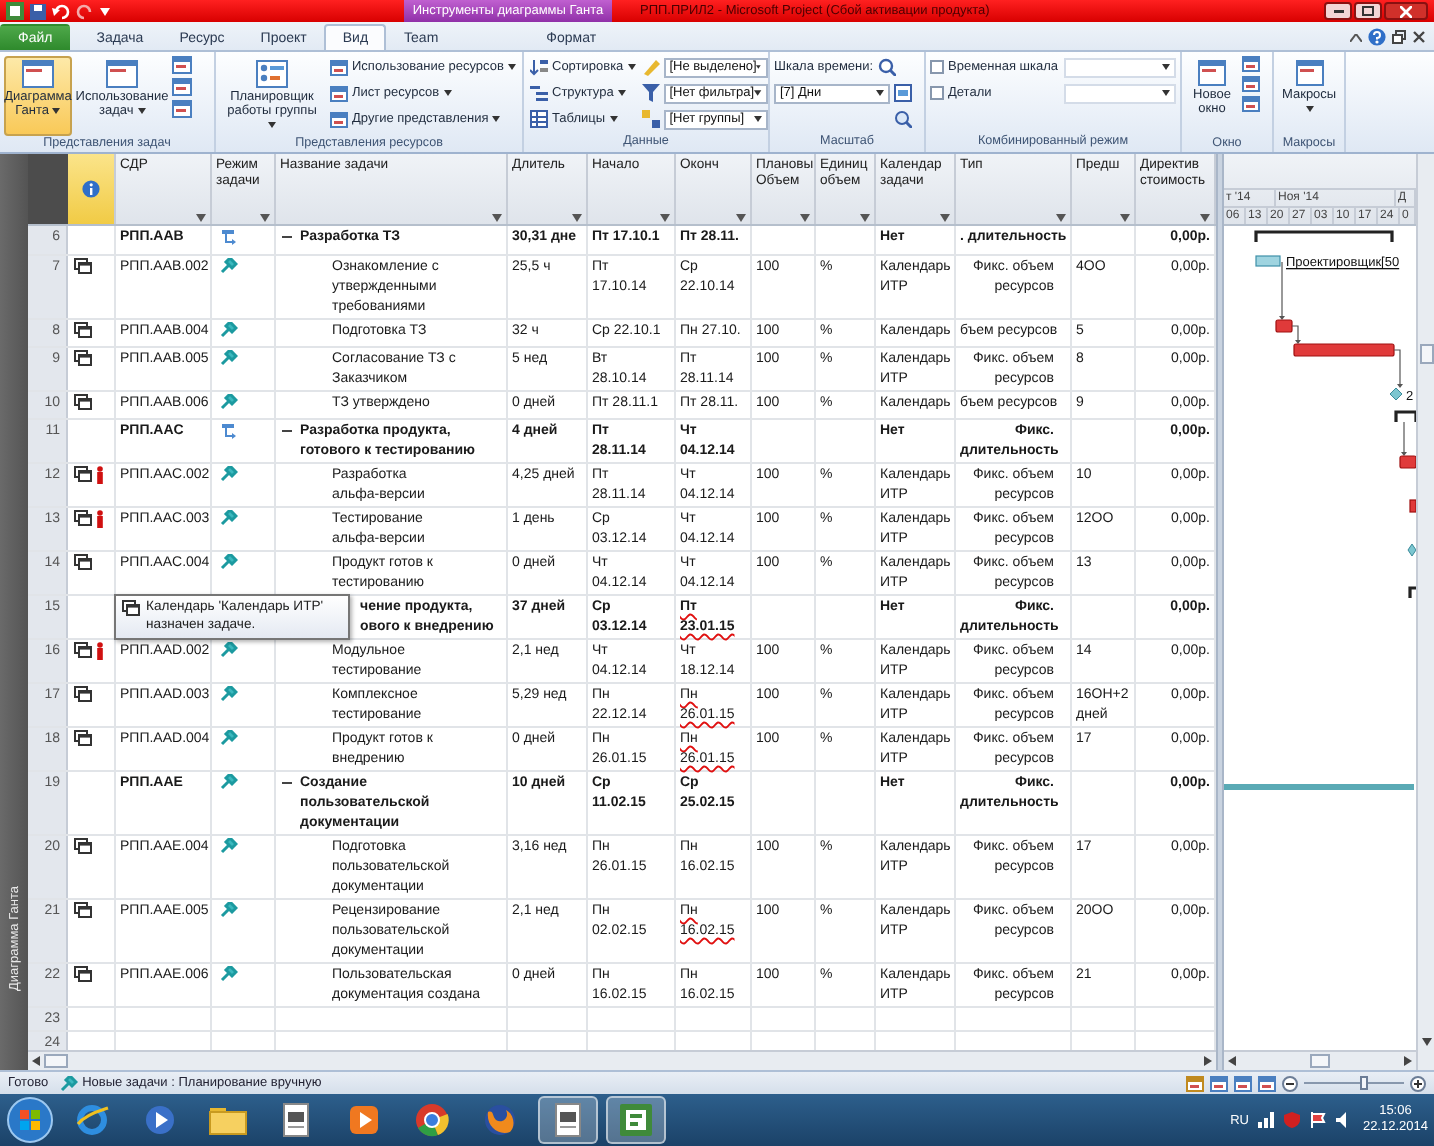 The height and width of the screenshot is (1146, 1434). I want to click on maximize-icon, so click(1368, 11).